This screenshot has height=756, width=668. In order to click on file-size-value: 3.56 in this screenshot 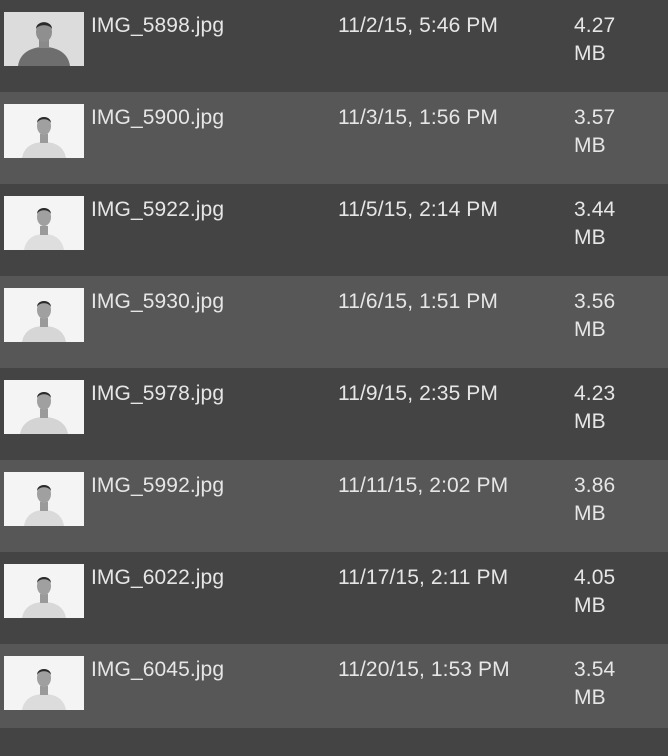, I will do `click(595, 301)`.